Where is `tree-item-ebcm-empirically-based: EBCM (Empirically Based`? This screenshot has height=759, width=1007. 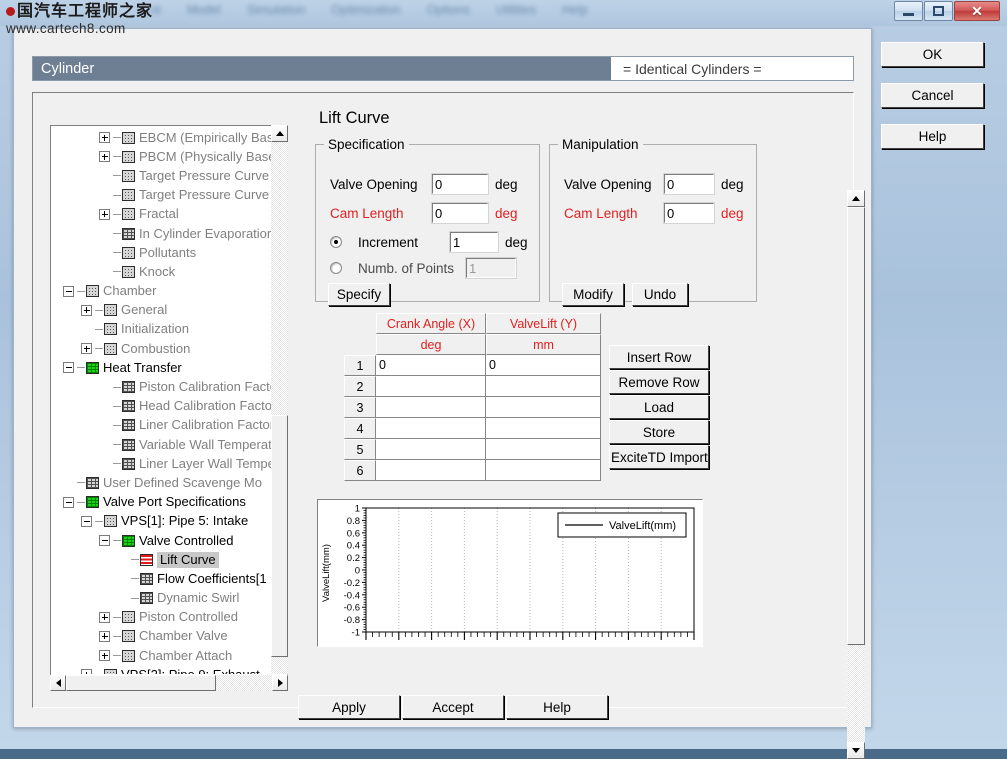 tree-item-ebcm-empirically-based: EBCM (Empirically Based is located at coordinates (161, 137).